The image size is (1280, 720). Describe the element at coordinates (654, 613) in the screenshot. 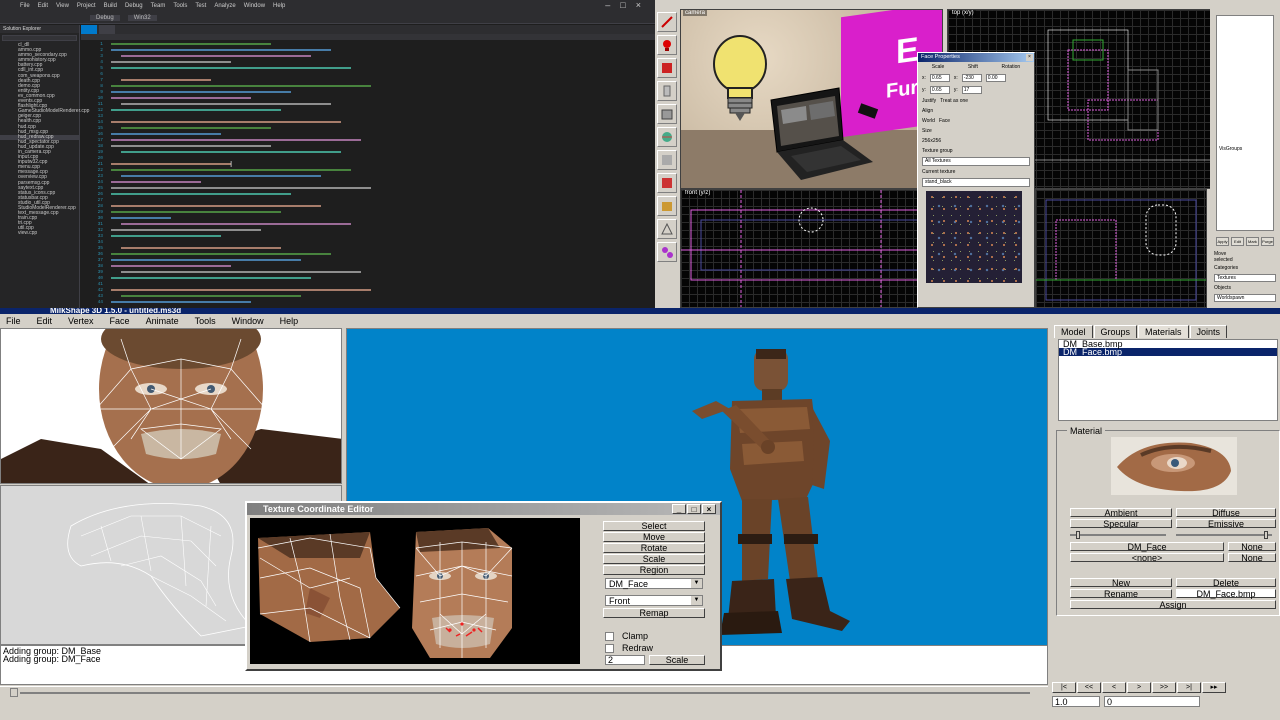

I see `remap-button: Remap` at that location.